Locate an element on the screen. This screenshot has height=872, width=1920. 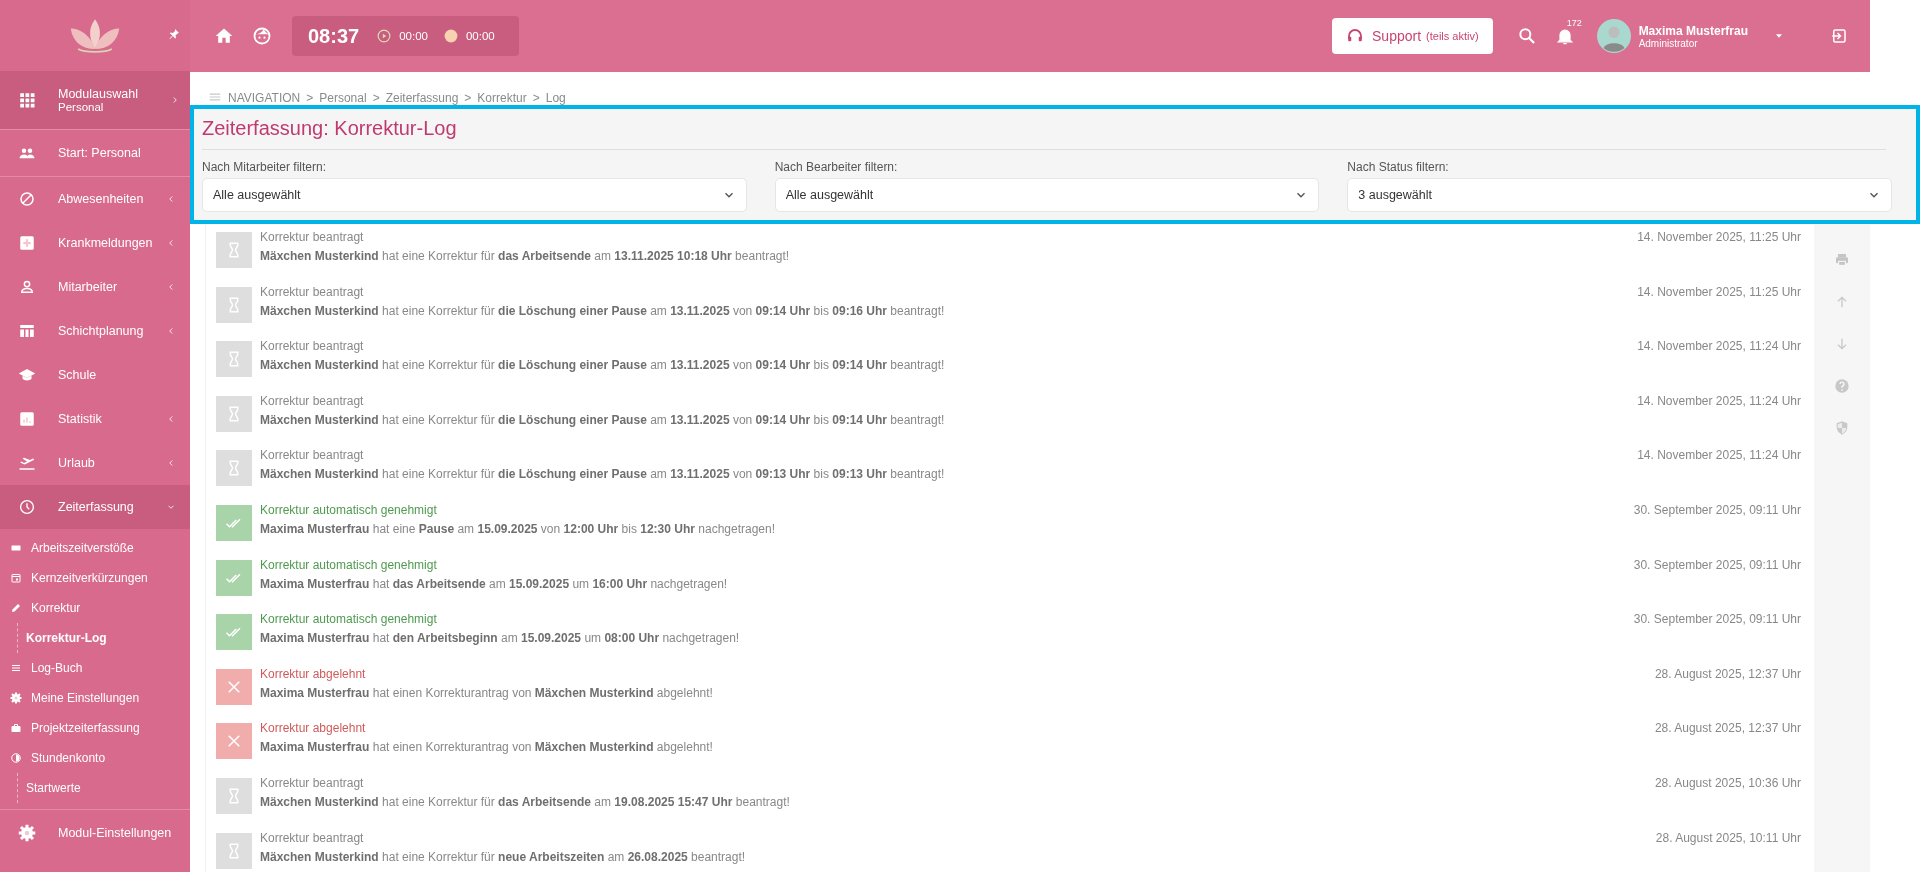
sidebar-item: Statistik is located at coordinates (95, 419).